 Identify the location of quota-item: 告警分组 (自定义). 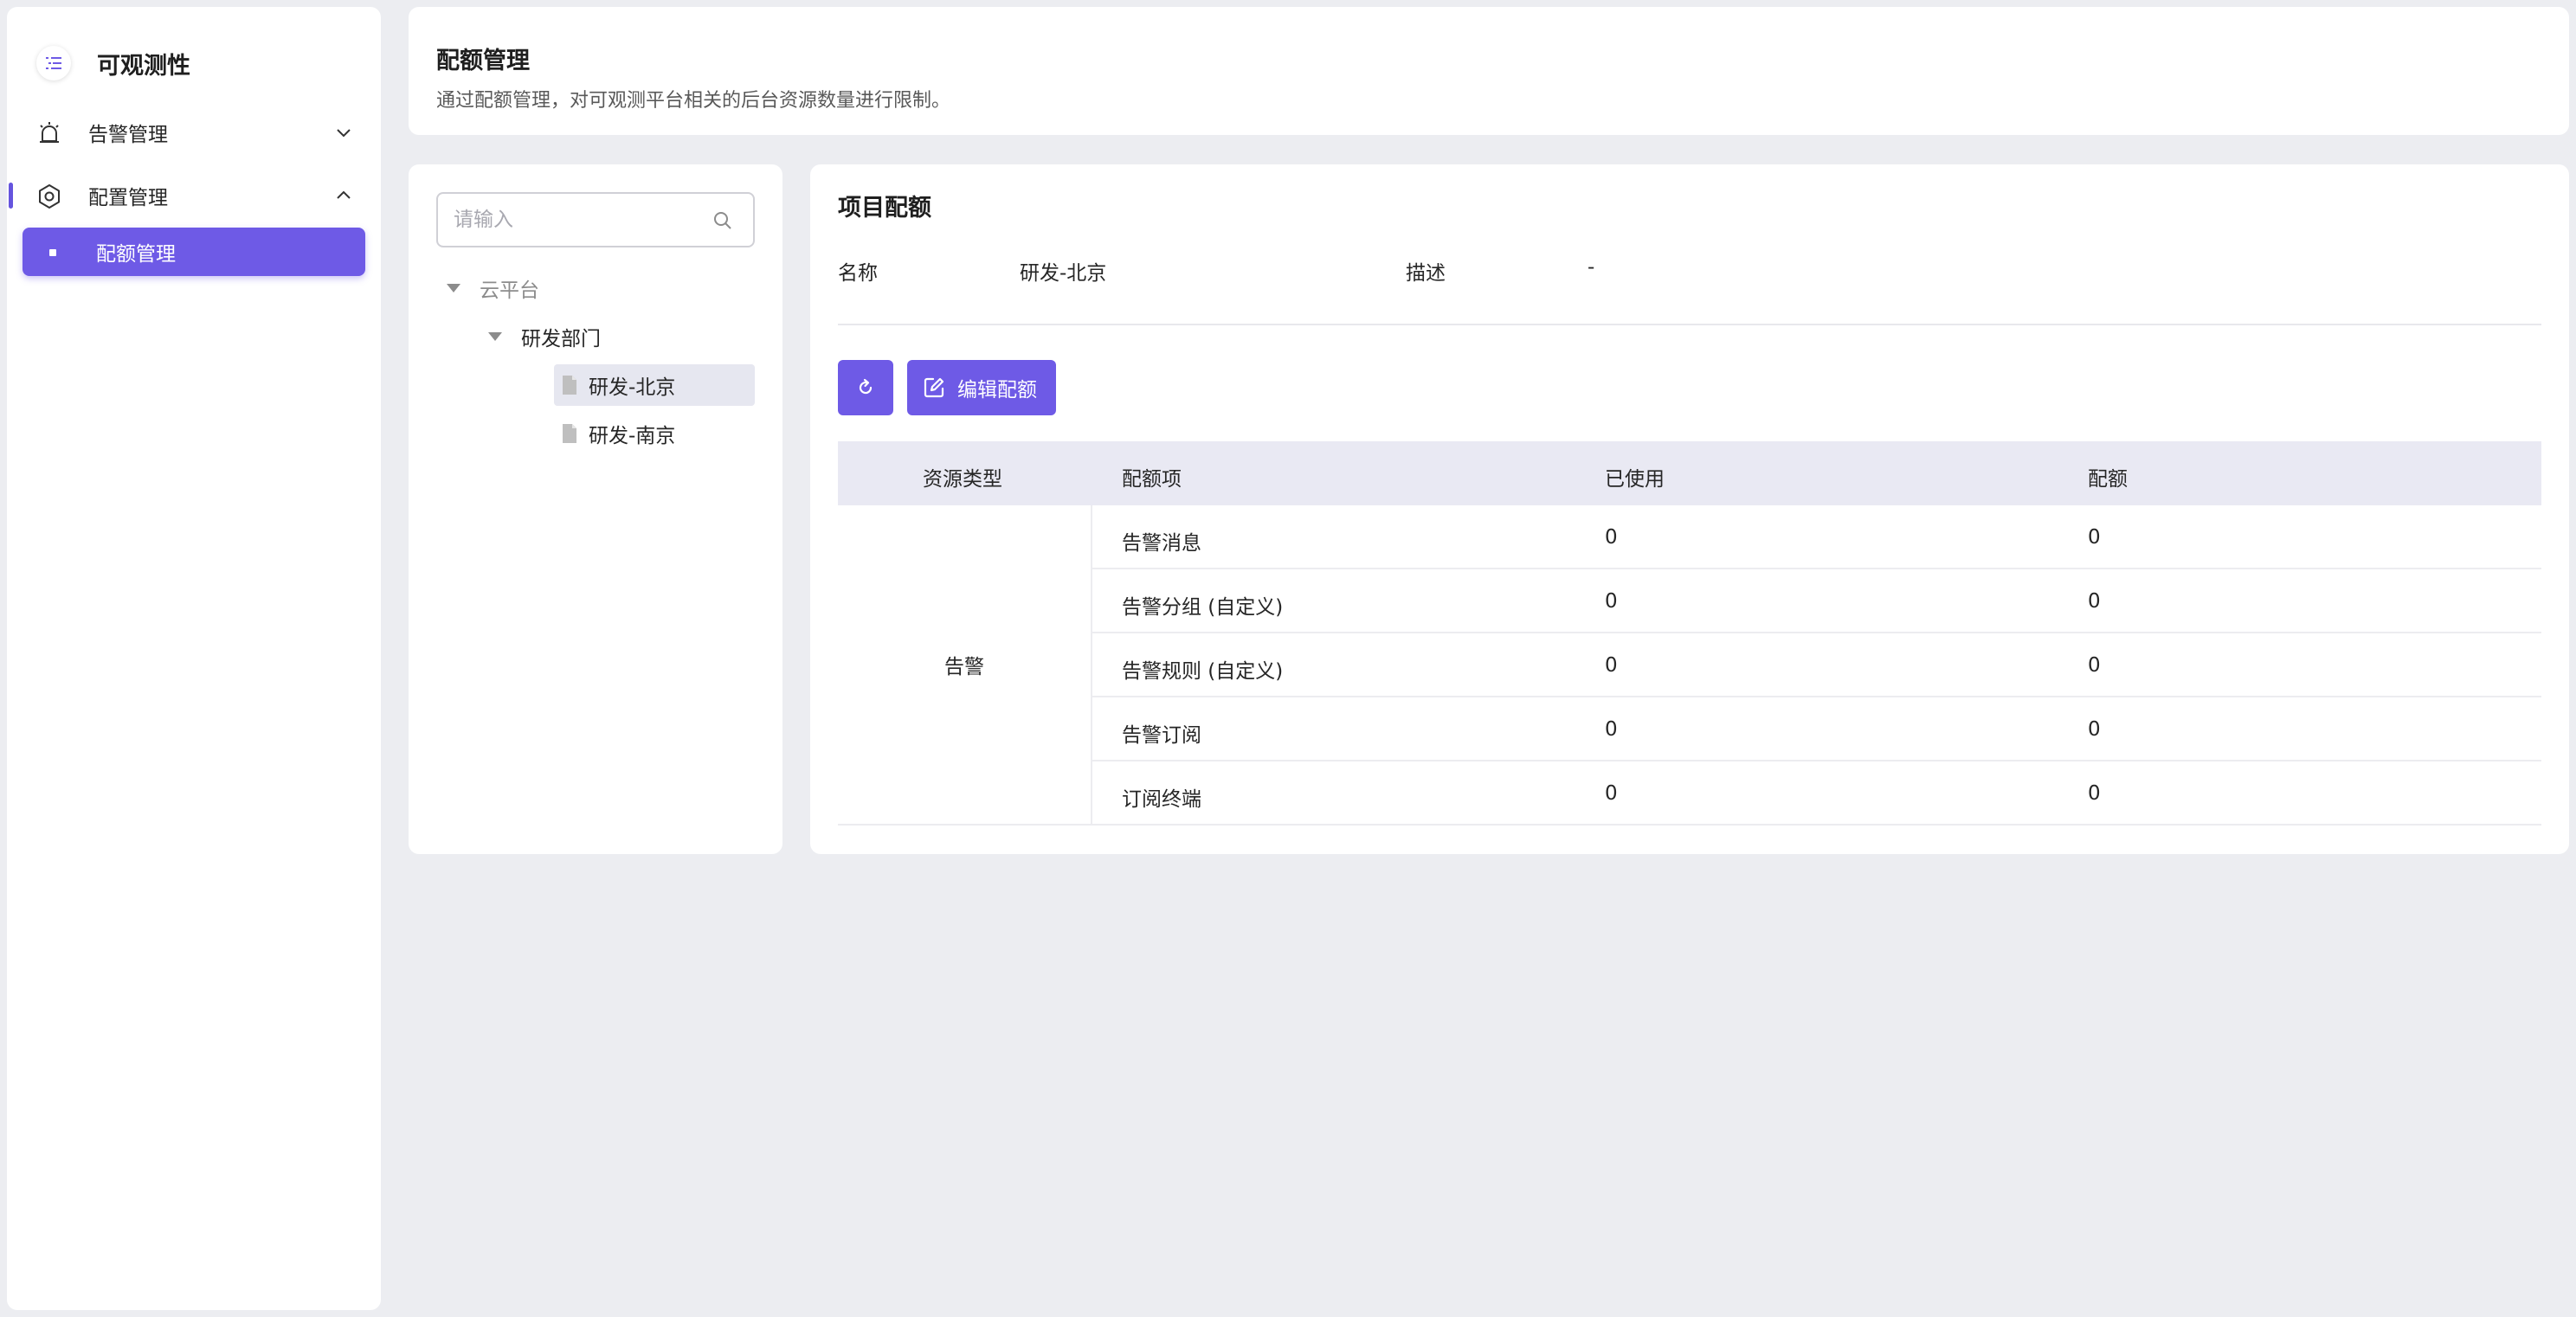
(1203, 608).